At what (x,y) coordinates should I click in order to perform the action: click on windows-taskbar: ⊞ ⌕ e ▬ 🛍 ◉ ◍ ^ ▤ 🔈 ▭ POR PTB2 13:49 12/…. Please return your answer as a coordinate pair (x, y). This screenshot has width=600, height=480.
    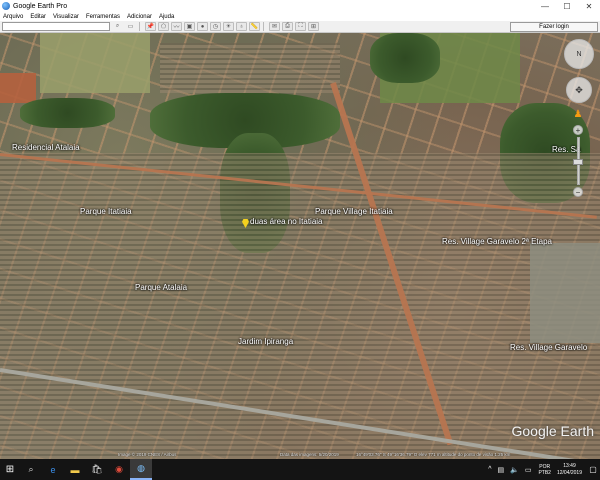
    Looking at the image, I should click on (300, 469).